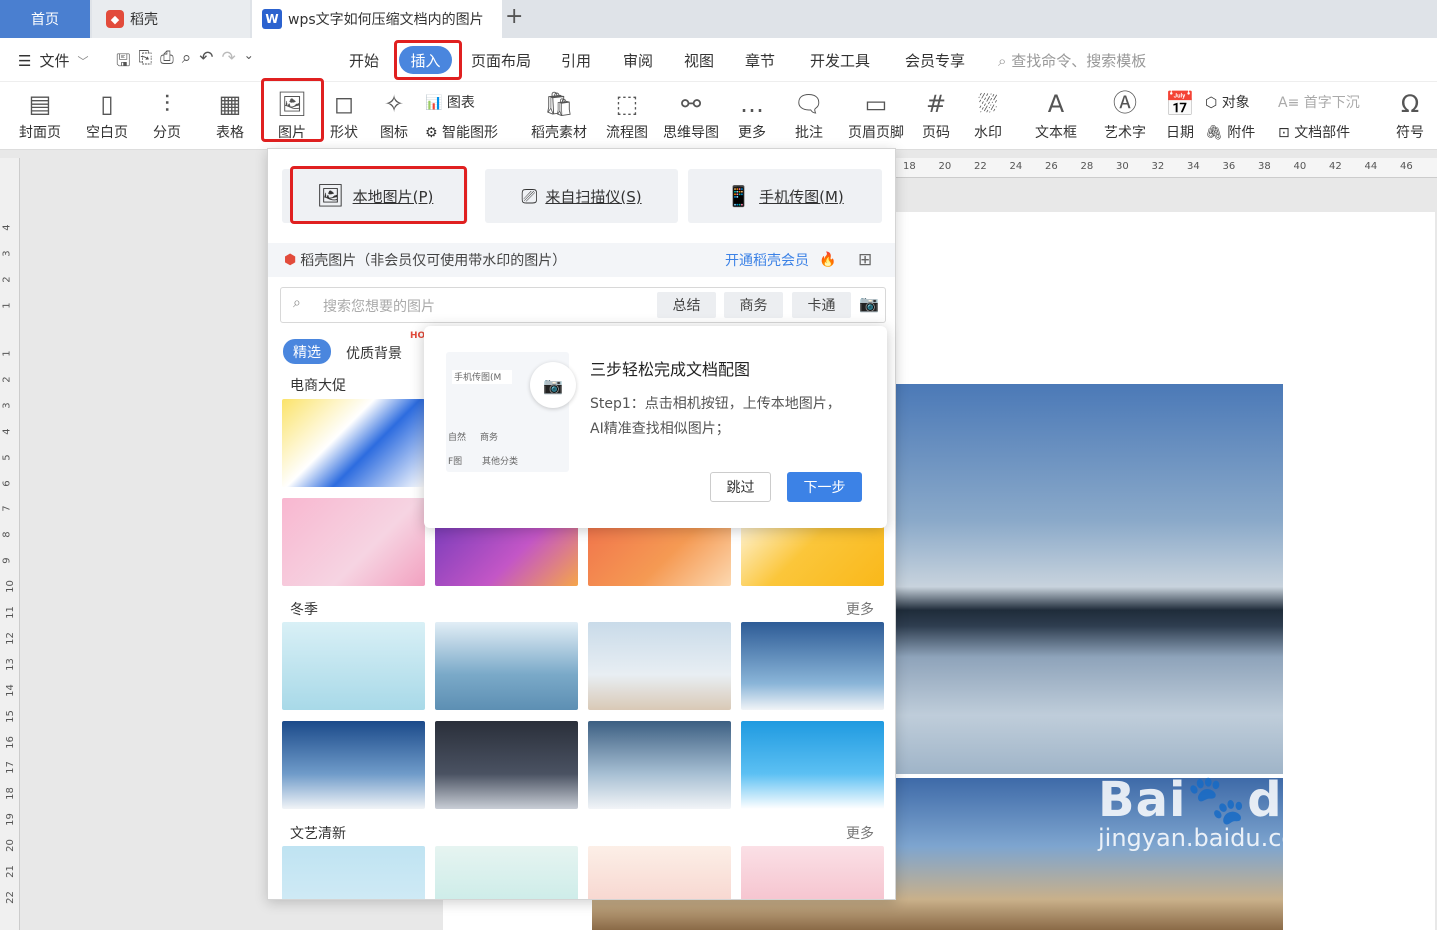 The width and height of the screenshot is (1437, 930). Describe the element at coordinates (45, 19) in the screenshot. I see `tab-home: 首页` at that location.